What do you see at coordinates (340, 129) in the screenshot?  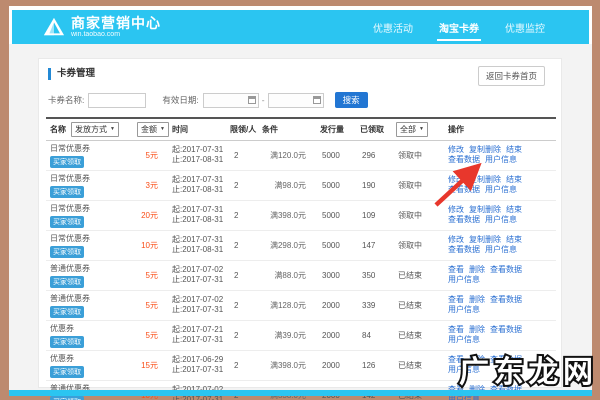 I see `col-header-issued: 发行量` at bounding box center [340, 129].